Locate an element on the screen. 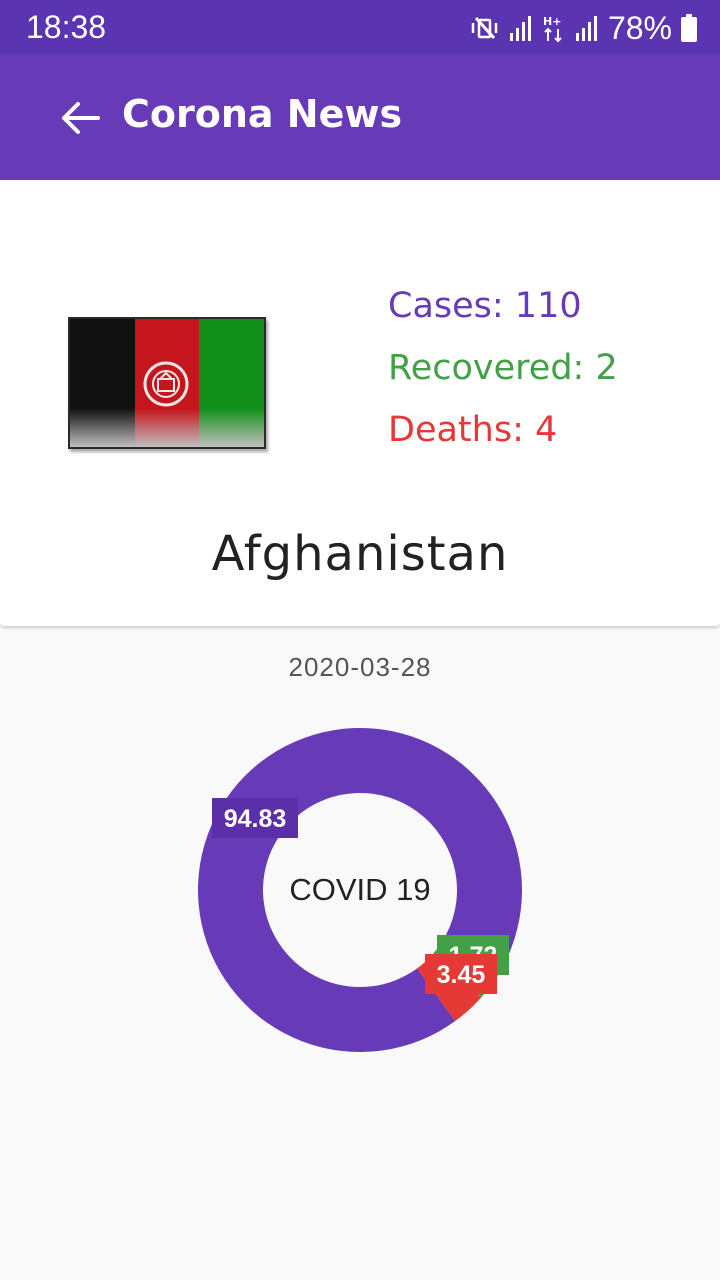  cases-stat: Cases: 110 is located at coordinates (485, 306).